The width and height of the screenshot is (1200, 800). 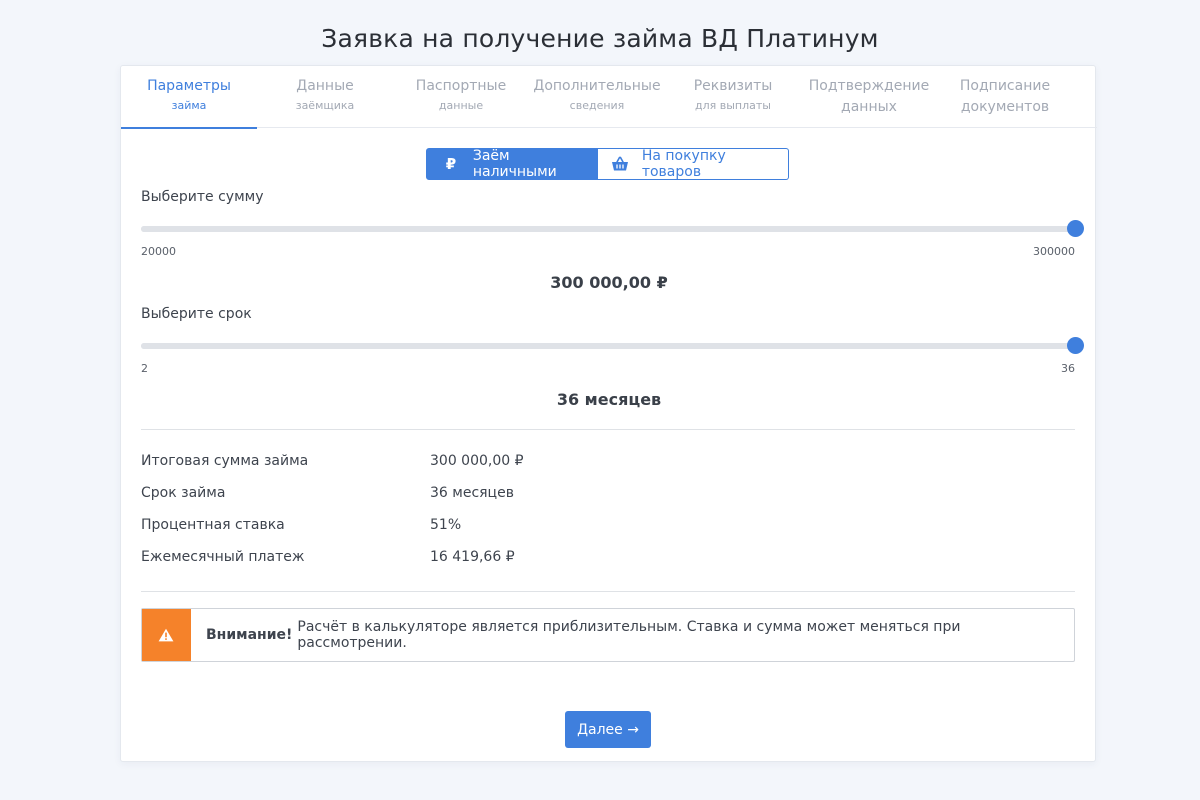 What do you see at coordinates (608, 559) in the screenshot?
I see `summary-row-monthly: Ежемесячный платеж 16 419,66 ₽` at bounding box center [608, 559].